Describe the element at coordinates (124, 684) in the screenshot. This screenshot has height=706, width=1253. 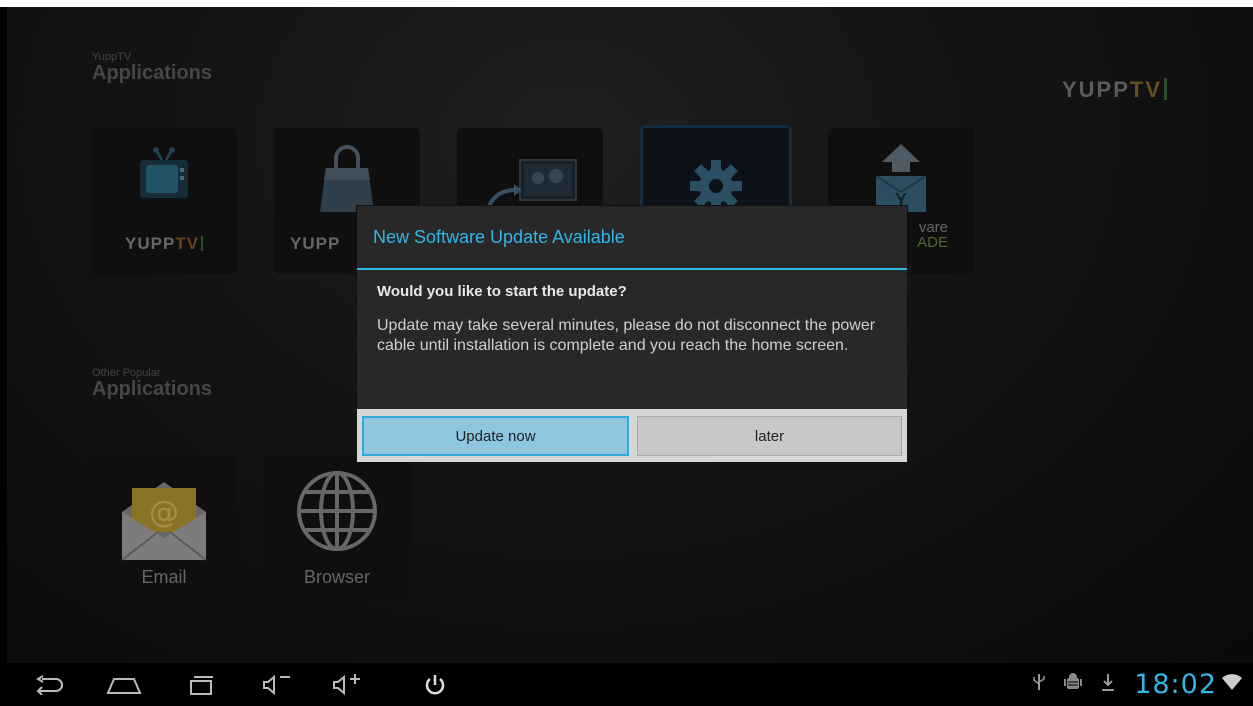
I see `home-icon` at that location.